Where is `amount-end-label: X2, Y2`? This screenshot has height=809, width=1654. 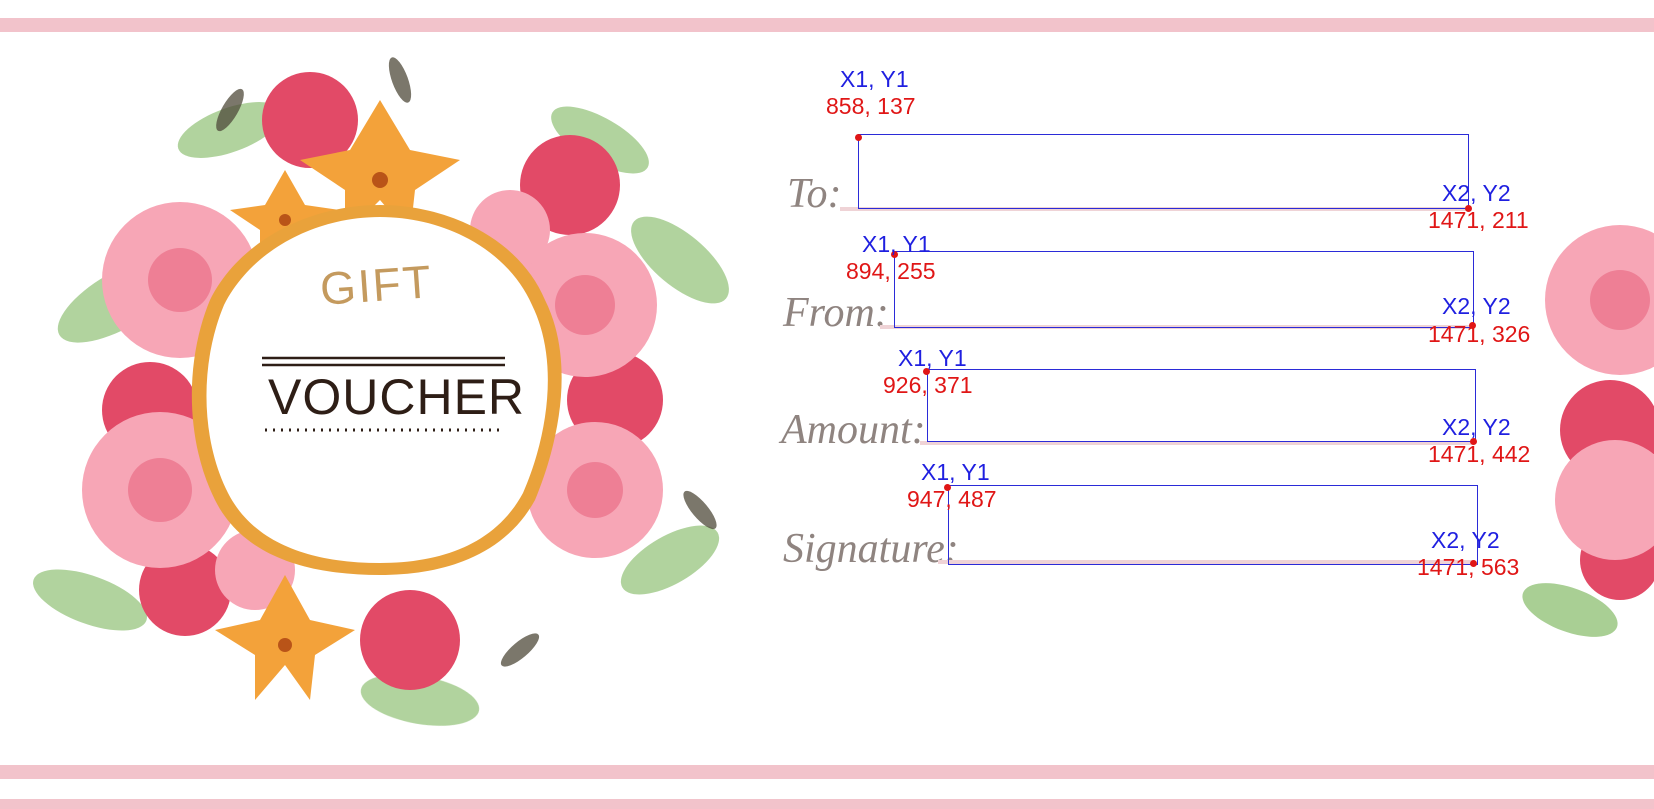 amount-end-label: X2, Y2 is located at coordinates (1476, 427).